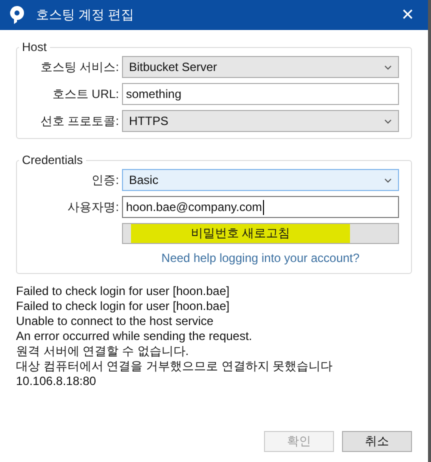  I want to click on field-label: 인증:, so click(104, 180).